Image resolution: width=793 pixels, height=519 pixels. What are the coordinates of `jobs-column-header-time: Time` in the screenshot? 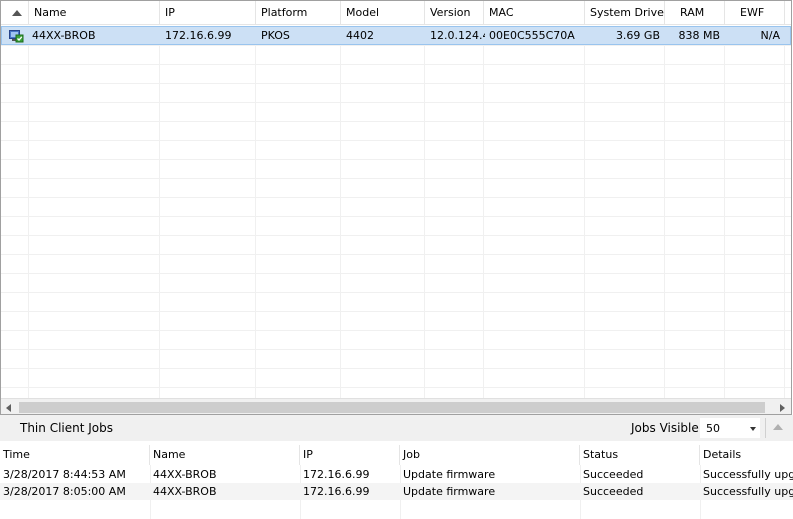 It's located at (75, 455).